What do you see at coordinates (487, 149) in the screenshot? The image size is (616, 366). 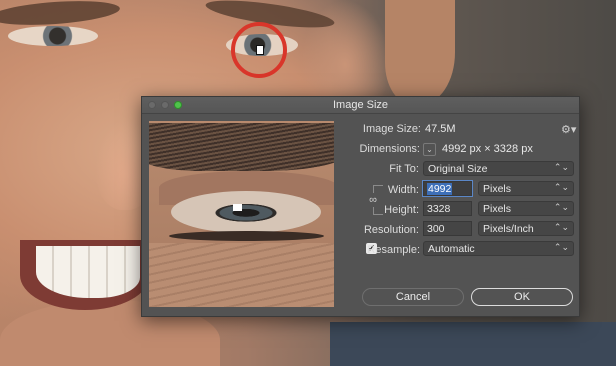 I see `dimensions-value: 4992 px × 3328 px` at bounding box center [487, 149].